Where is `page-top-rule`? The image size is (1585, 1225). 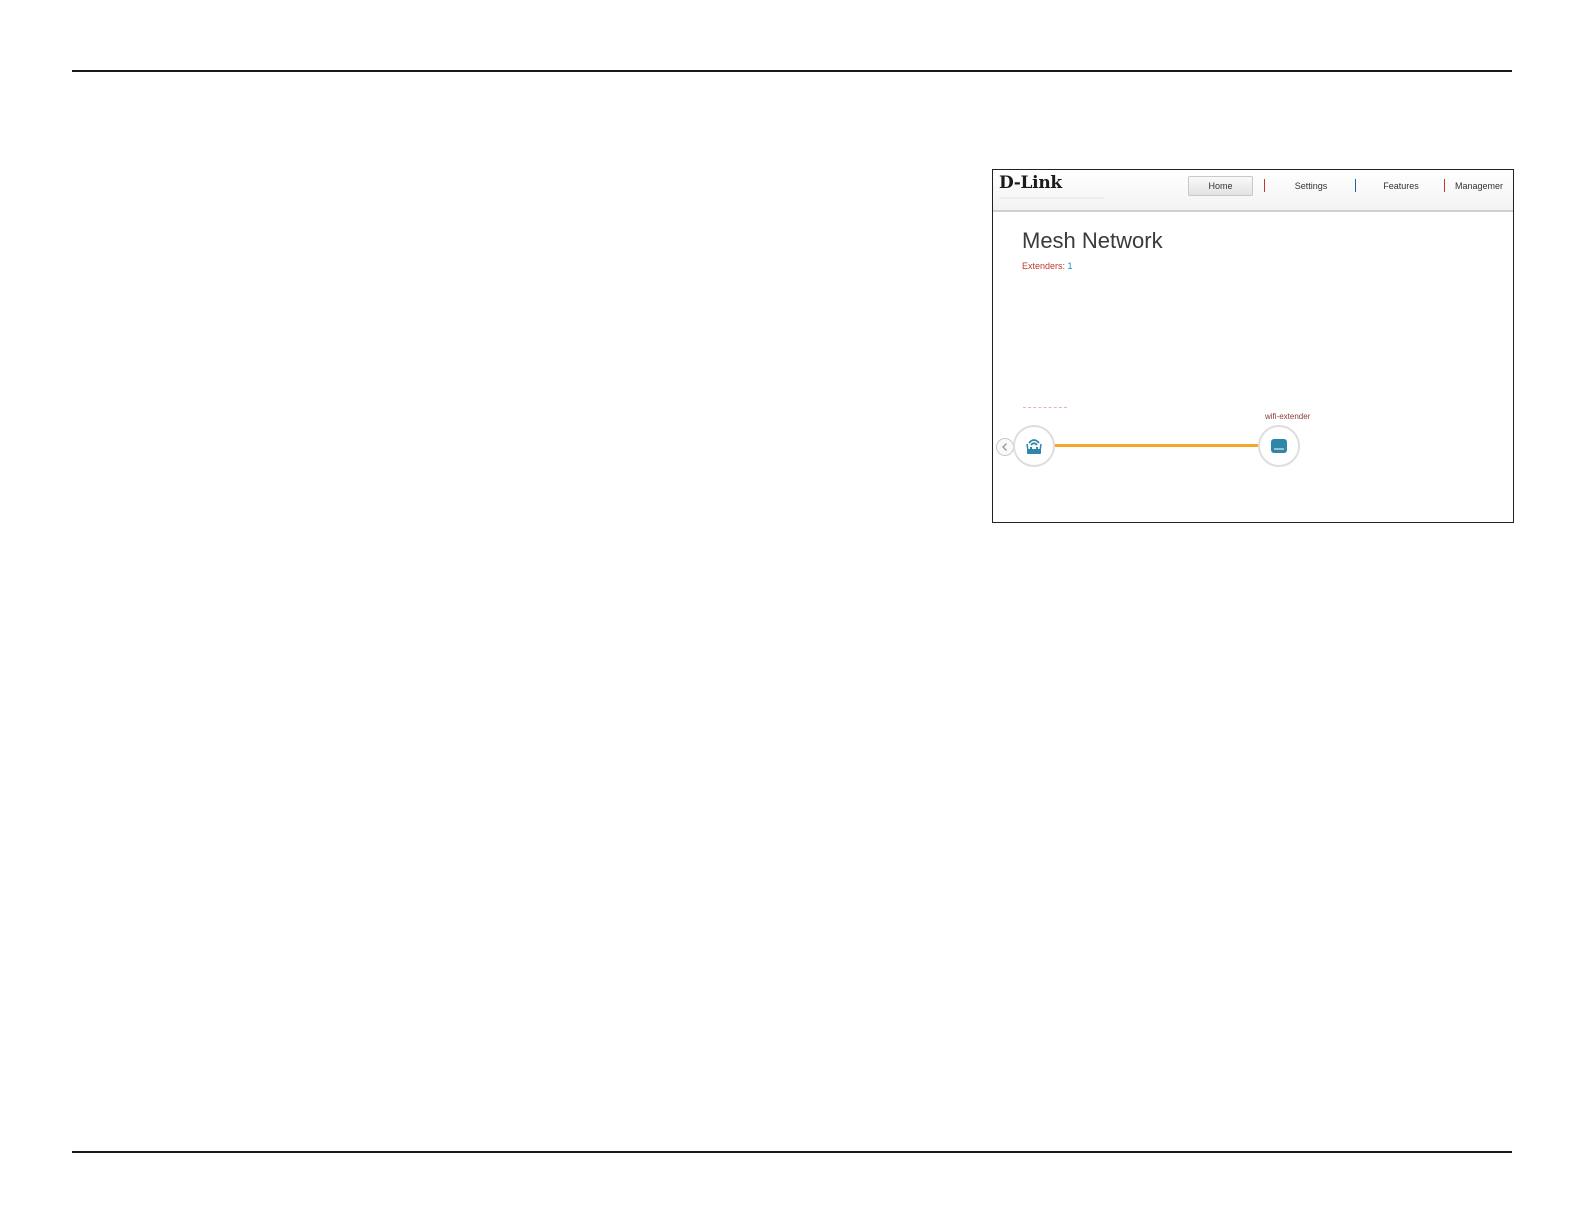
page-top-rule is located at coordinates (792, 71).